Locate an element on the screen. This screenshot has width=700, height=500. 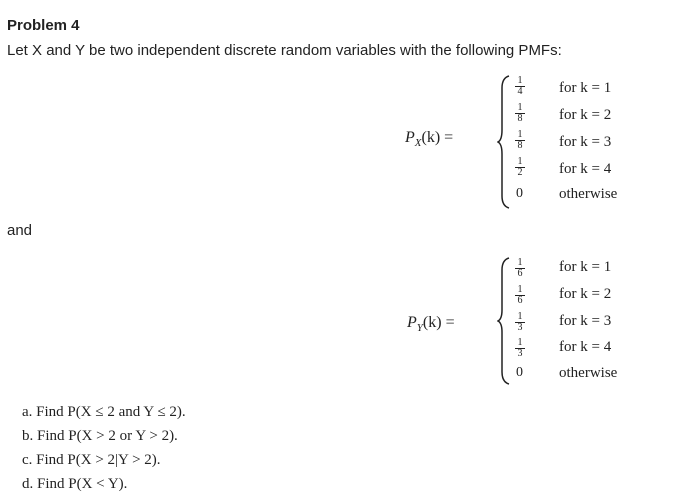
pmf-y-frac-3: 13 is located at coordinates (520, 322).